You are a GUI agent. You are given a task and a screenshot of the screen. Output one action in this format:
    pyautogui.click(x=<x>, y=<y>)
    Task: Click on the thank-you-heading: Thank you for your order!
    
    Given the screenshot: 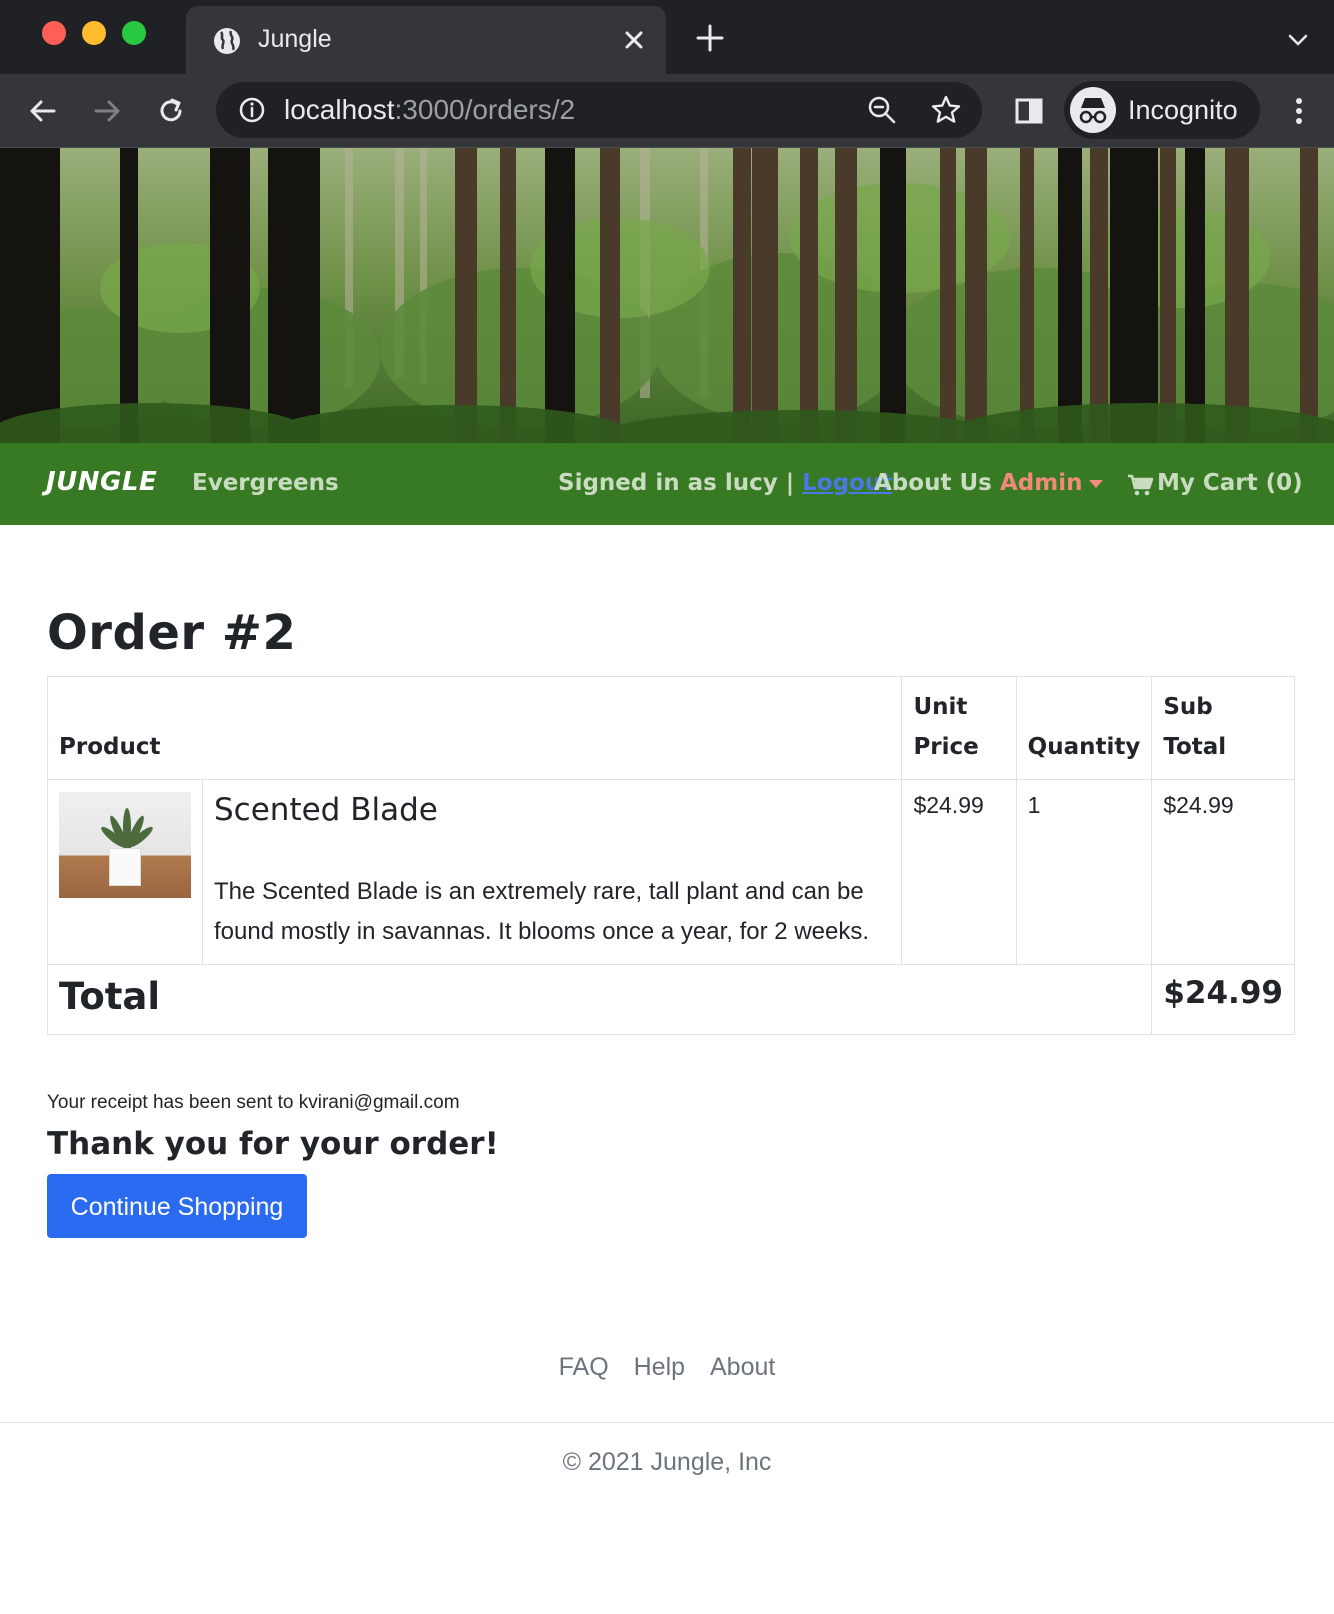 What is the action you would take?
    pyautogui.click(x=273, y=1144)
    